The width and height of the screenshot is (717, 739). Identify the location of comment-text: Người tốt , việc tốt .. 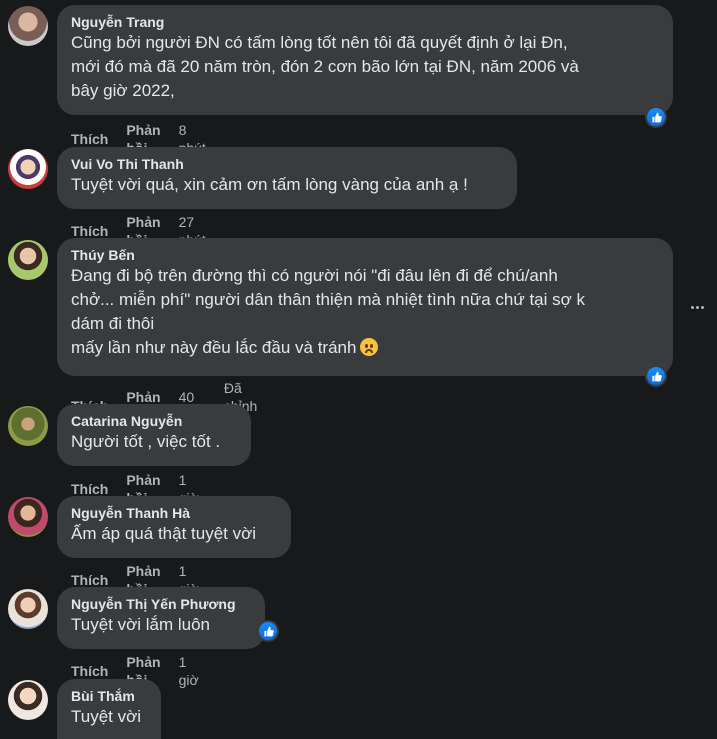
(146, 441).